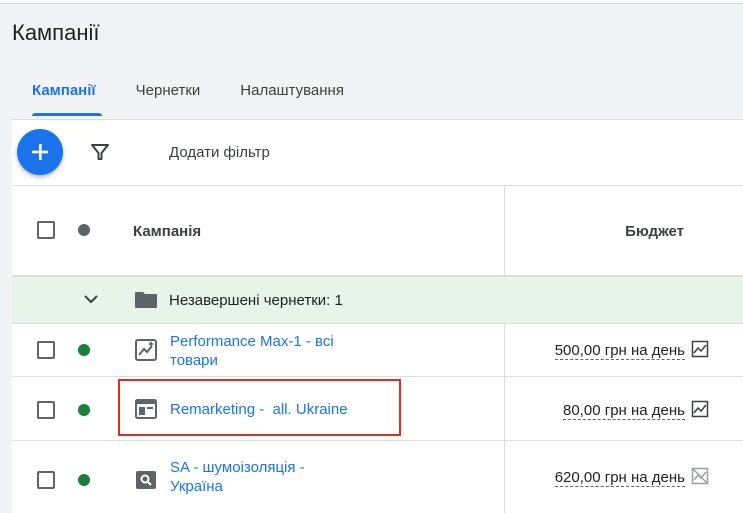 This screenshot has width=743, height=513. Describe the element at coordinates (167, 231) in the screenshot. I see `campaign-column-header: Кампанія` at that location.